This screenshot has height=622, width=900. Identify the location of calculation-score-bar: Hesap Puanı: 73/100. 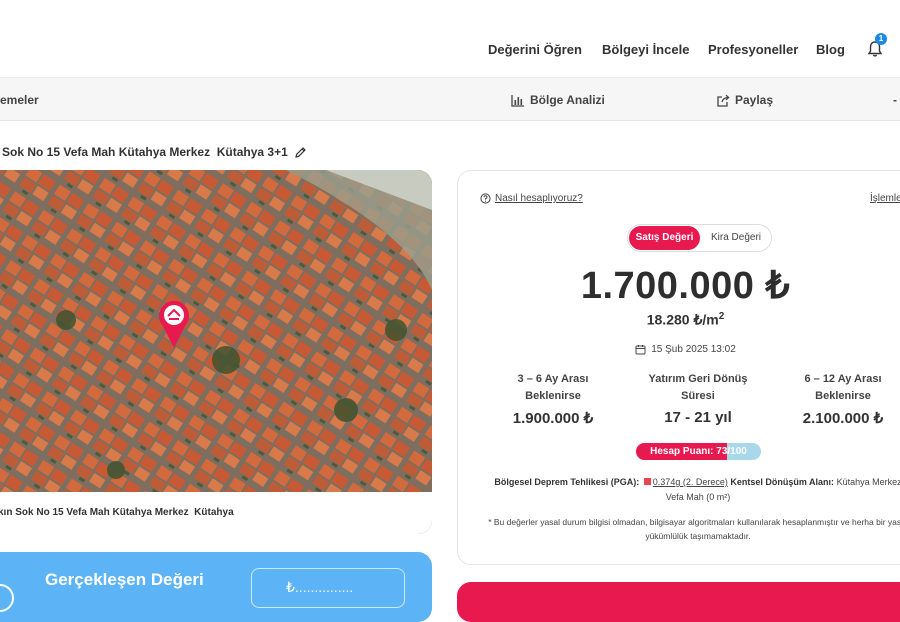
(698, 451).